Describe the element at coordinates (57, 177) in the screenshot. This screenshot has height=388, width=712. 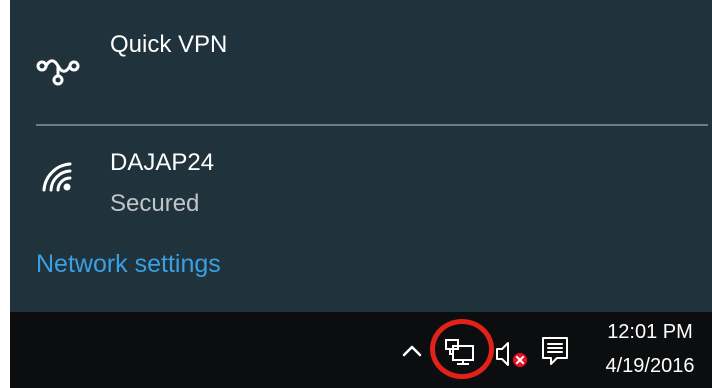
I see `wifi-icon` at that location.